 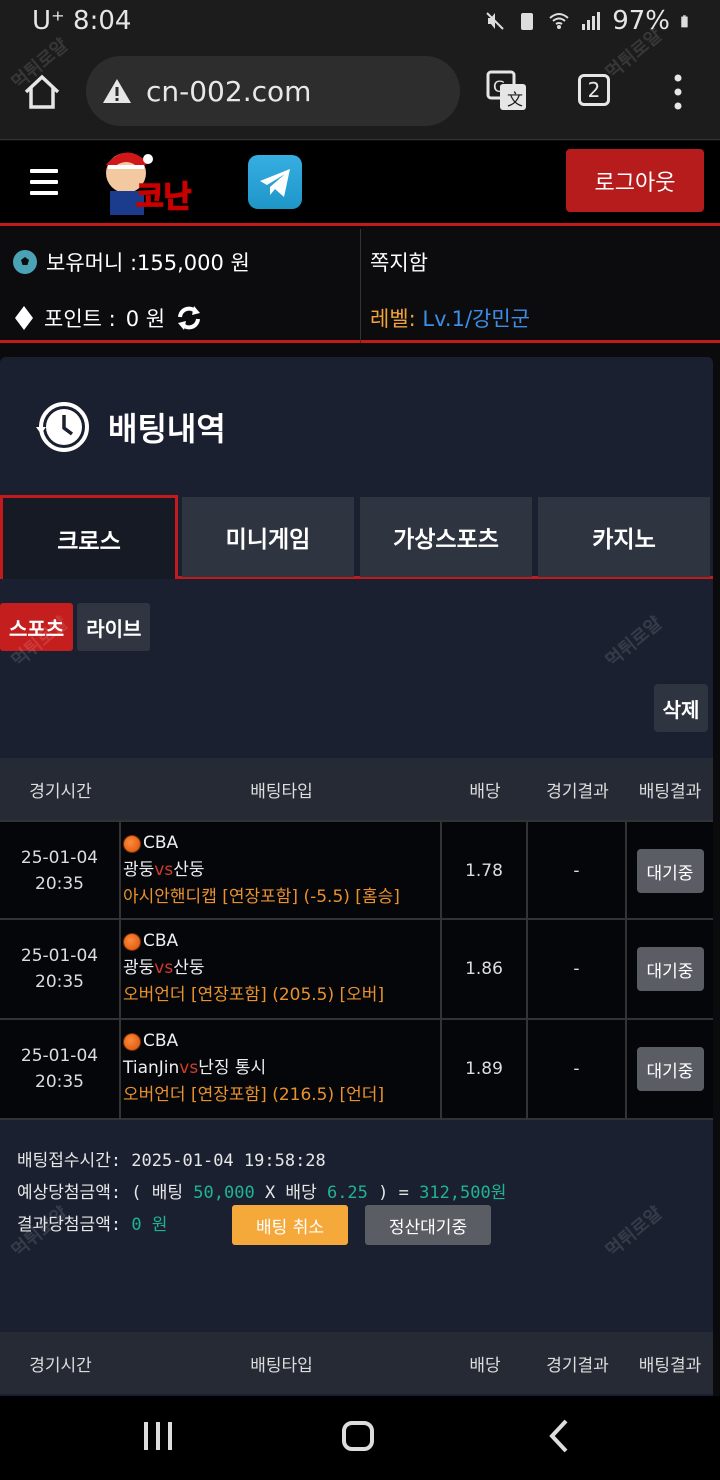 I want to click on result-win-amount: 0 원, so click(x=149, y=1225).